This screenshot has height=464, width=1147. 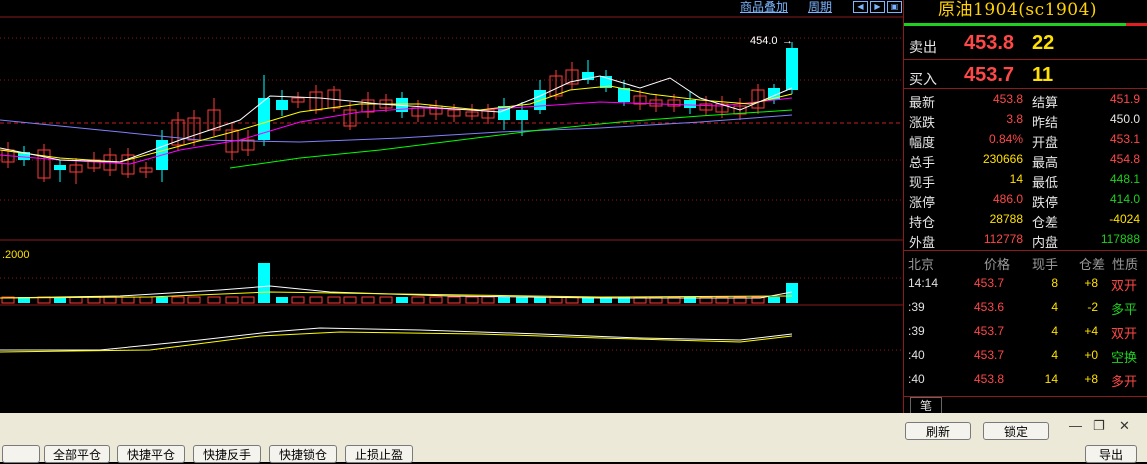 I want to click on header-volume: 现手, so click(x=1045, y=264).